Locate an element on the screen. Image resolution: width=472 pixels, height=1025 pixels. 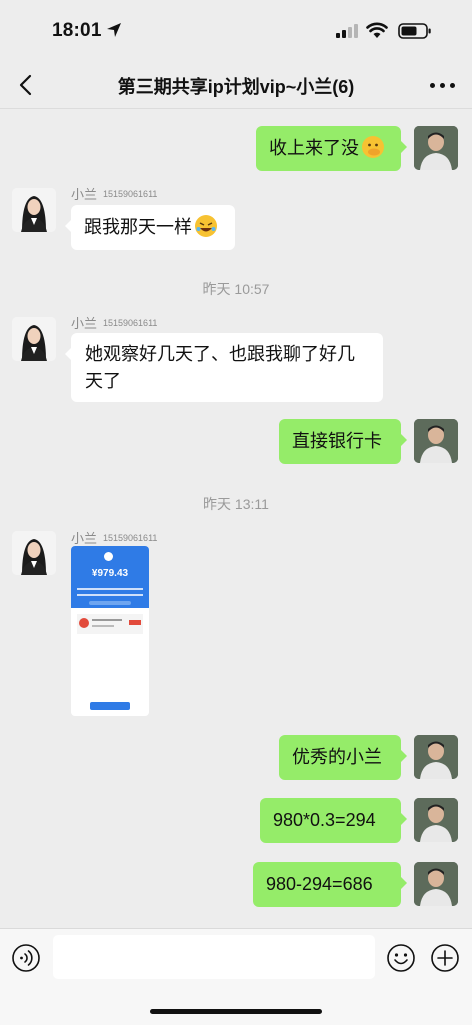
location-arrow-icon is located at coordinates (114, 30).